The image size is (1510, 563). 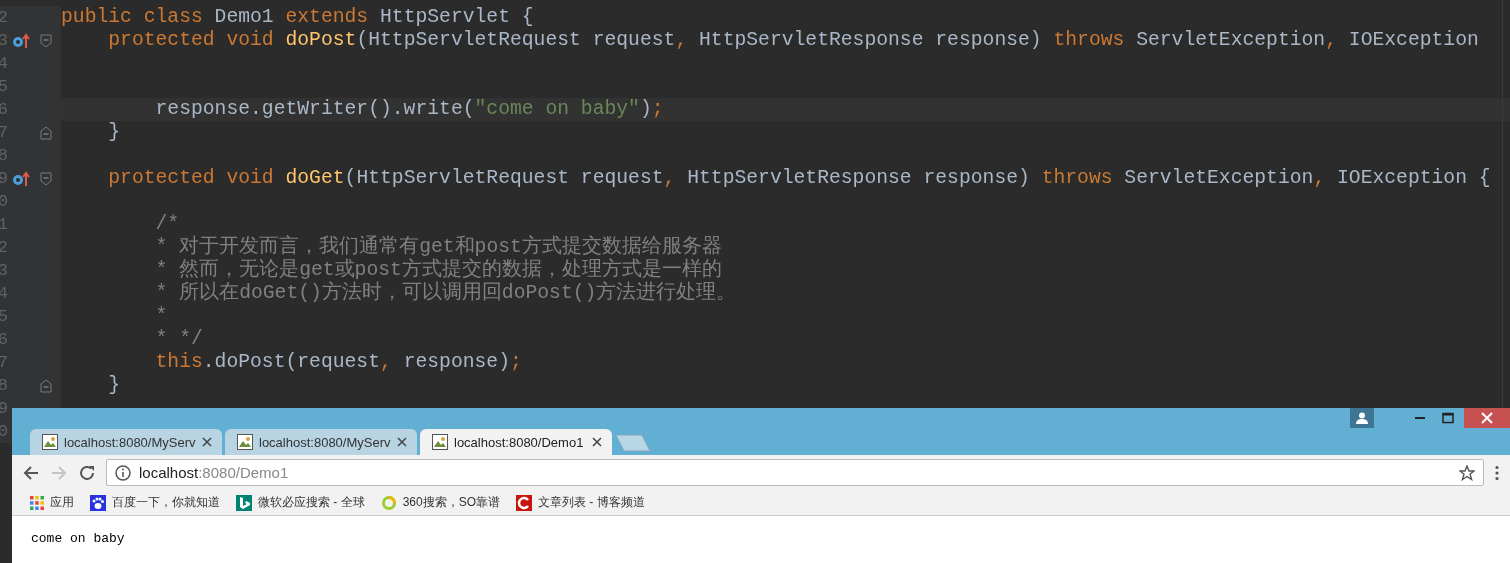 What do you see at coordinates (438, 270) in the screenshot?
I see `code-line: * 然而，无论是get或post方式提交的数据，处理方式是一样的` at bounding box center [438, 270].